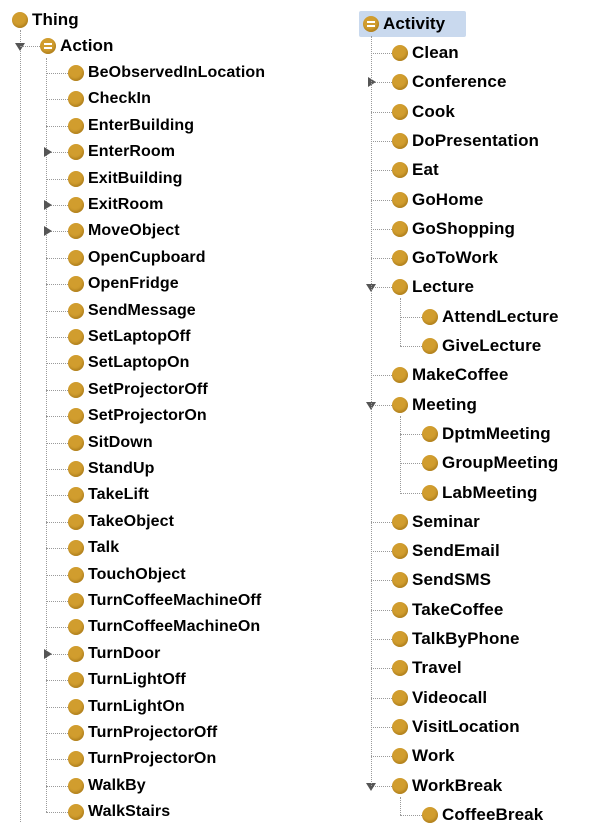 The height and width of the screenshot is (827, 605). I want to click on tree-node: LabMeeting, so click(479, 493).